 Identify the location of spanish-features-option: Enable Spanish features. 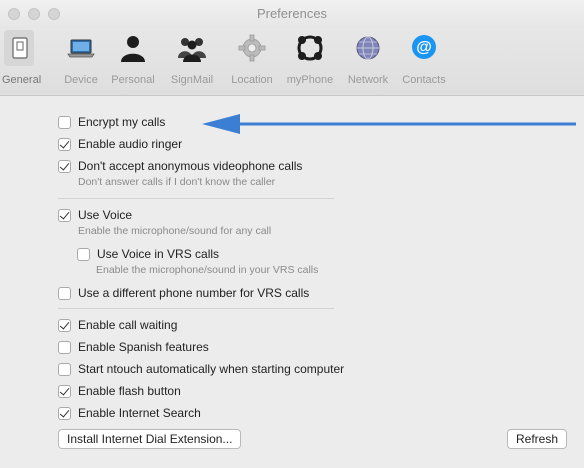
(133, 347).